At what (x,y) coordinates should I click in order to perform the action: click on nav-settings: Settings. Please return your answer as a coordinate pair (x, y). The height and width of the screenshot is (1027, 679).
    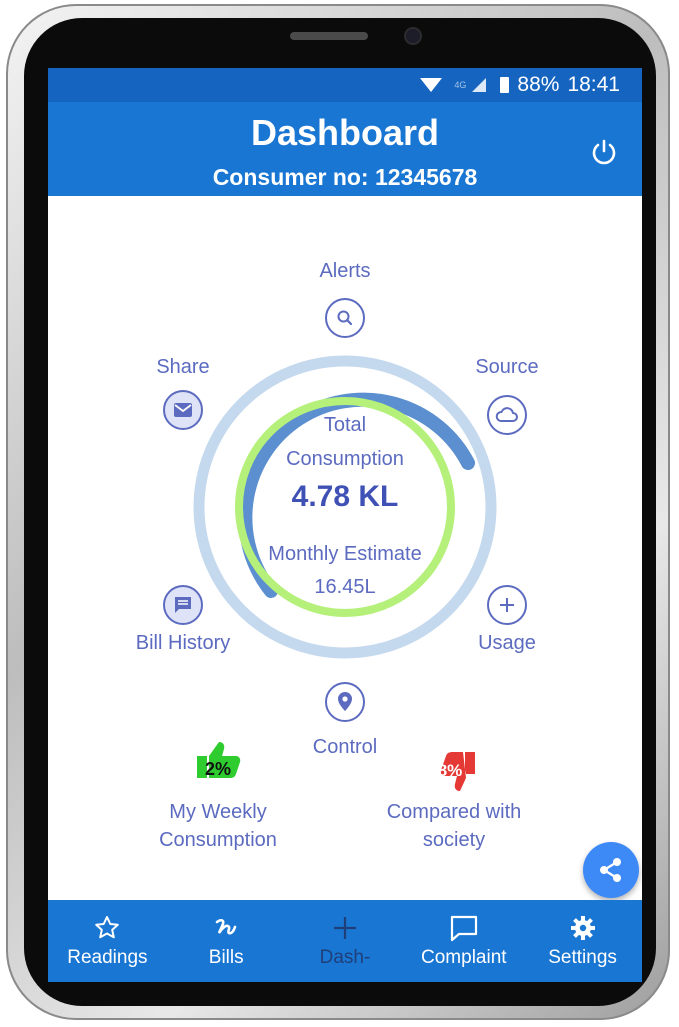
    Looking at the image, I should click on (582, 941).